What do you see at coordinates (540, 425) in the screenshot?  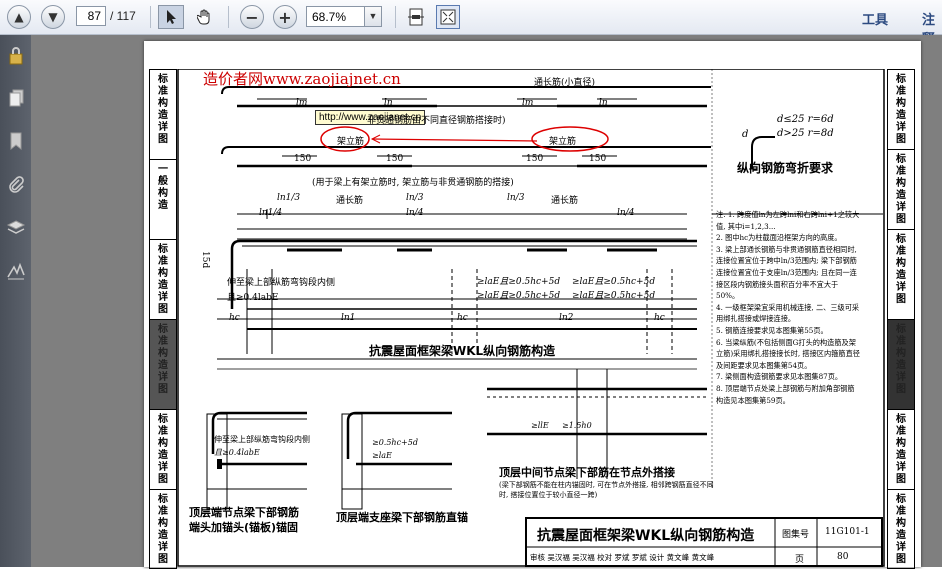 I see `detail3-lle: ≥llE` at bounding box center [540, 425].